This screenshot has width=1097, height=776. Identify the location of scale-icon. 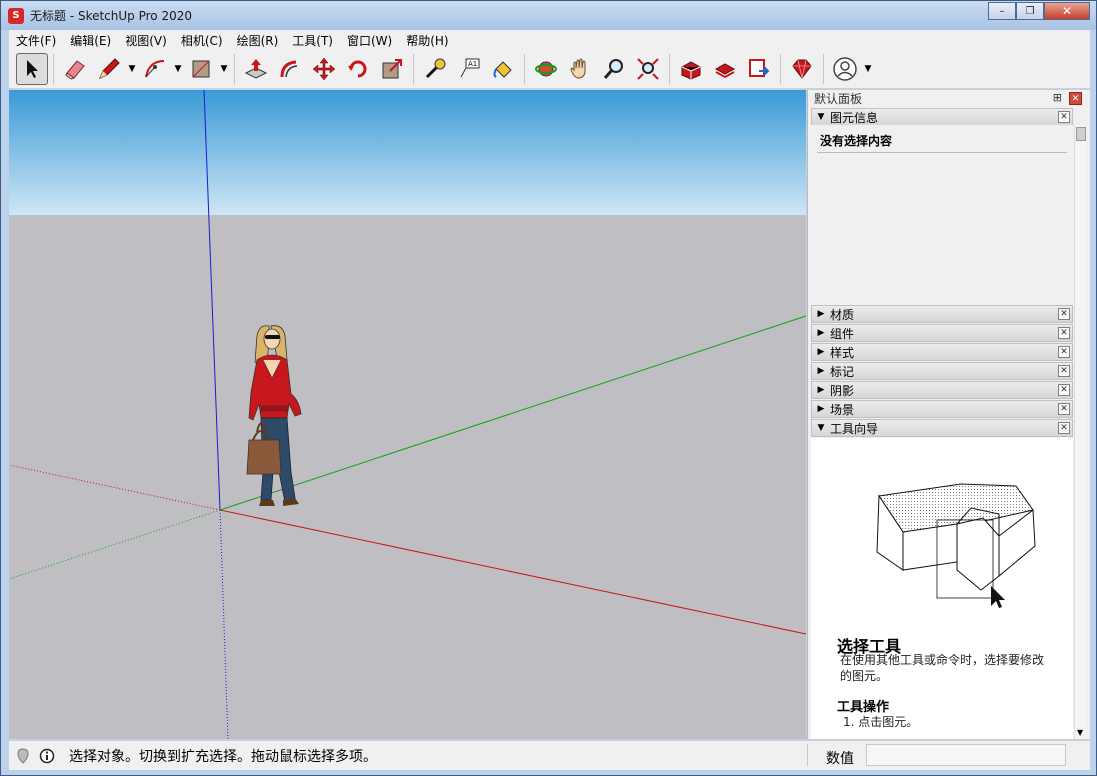
(392, 69).